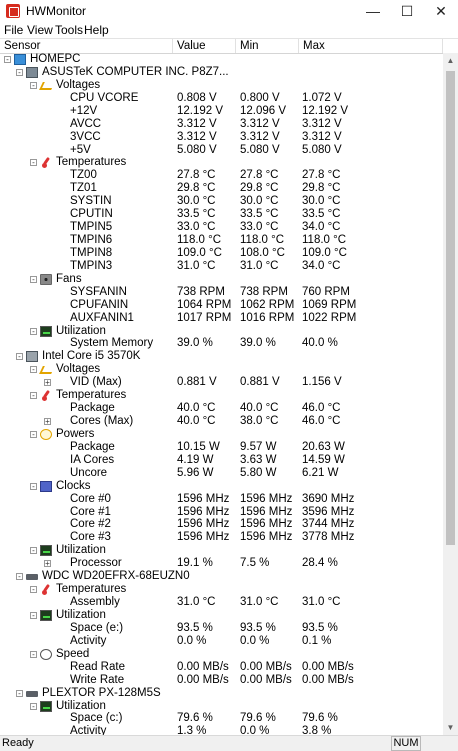  I want to click on sensor-min: 1016 RPM, so click(267, 317).